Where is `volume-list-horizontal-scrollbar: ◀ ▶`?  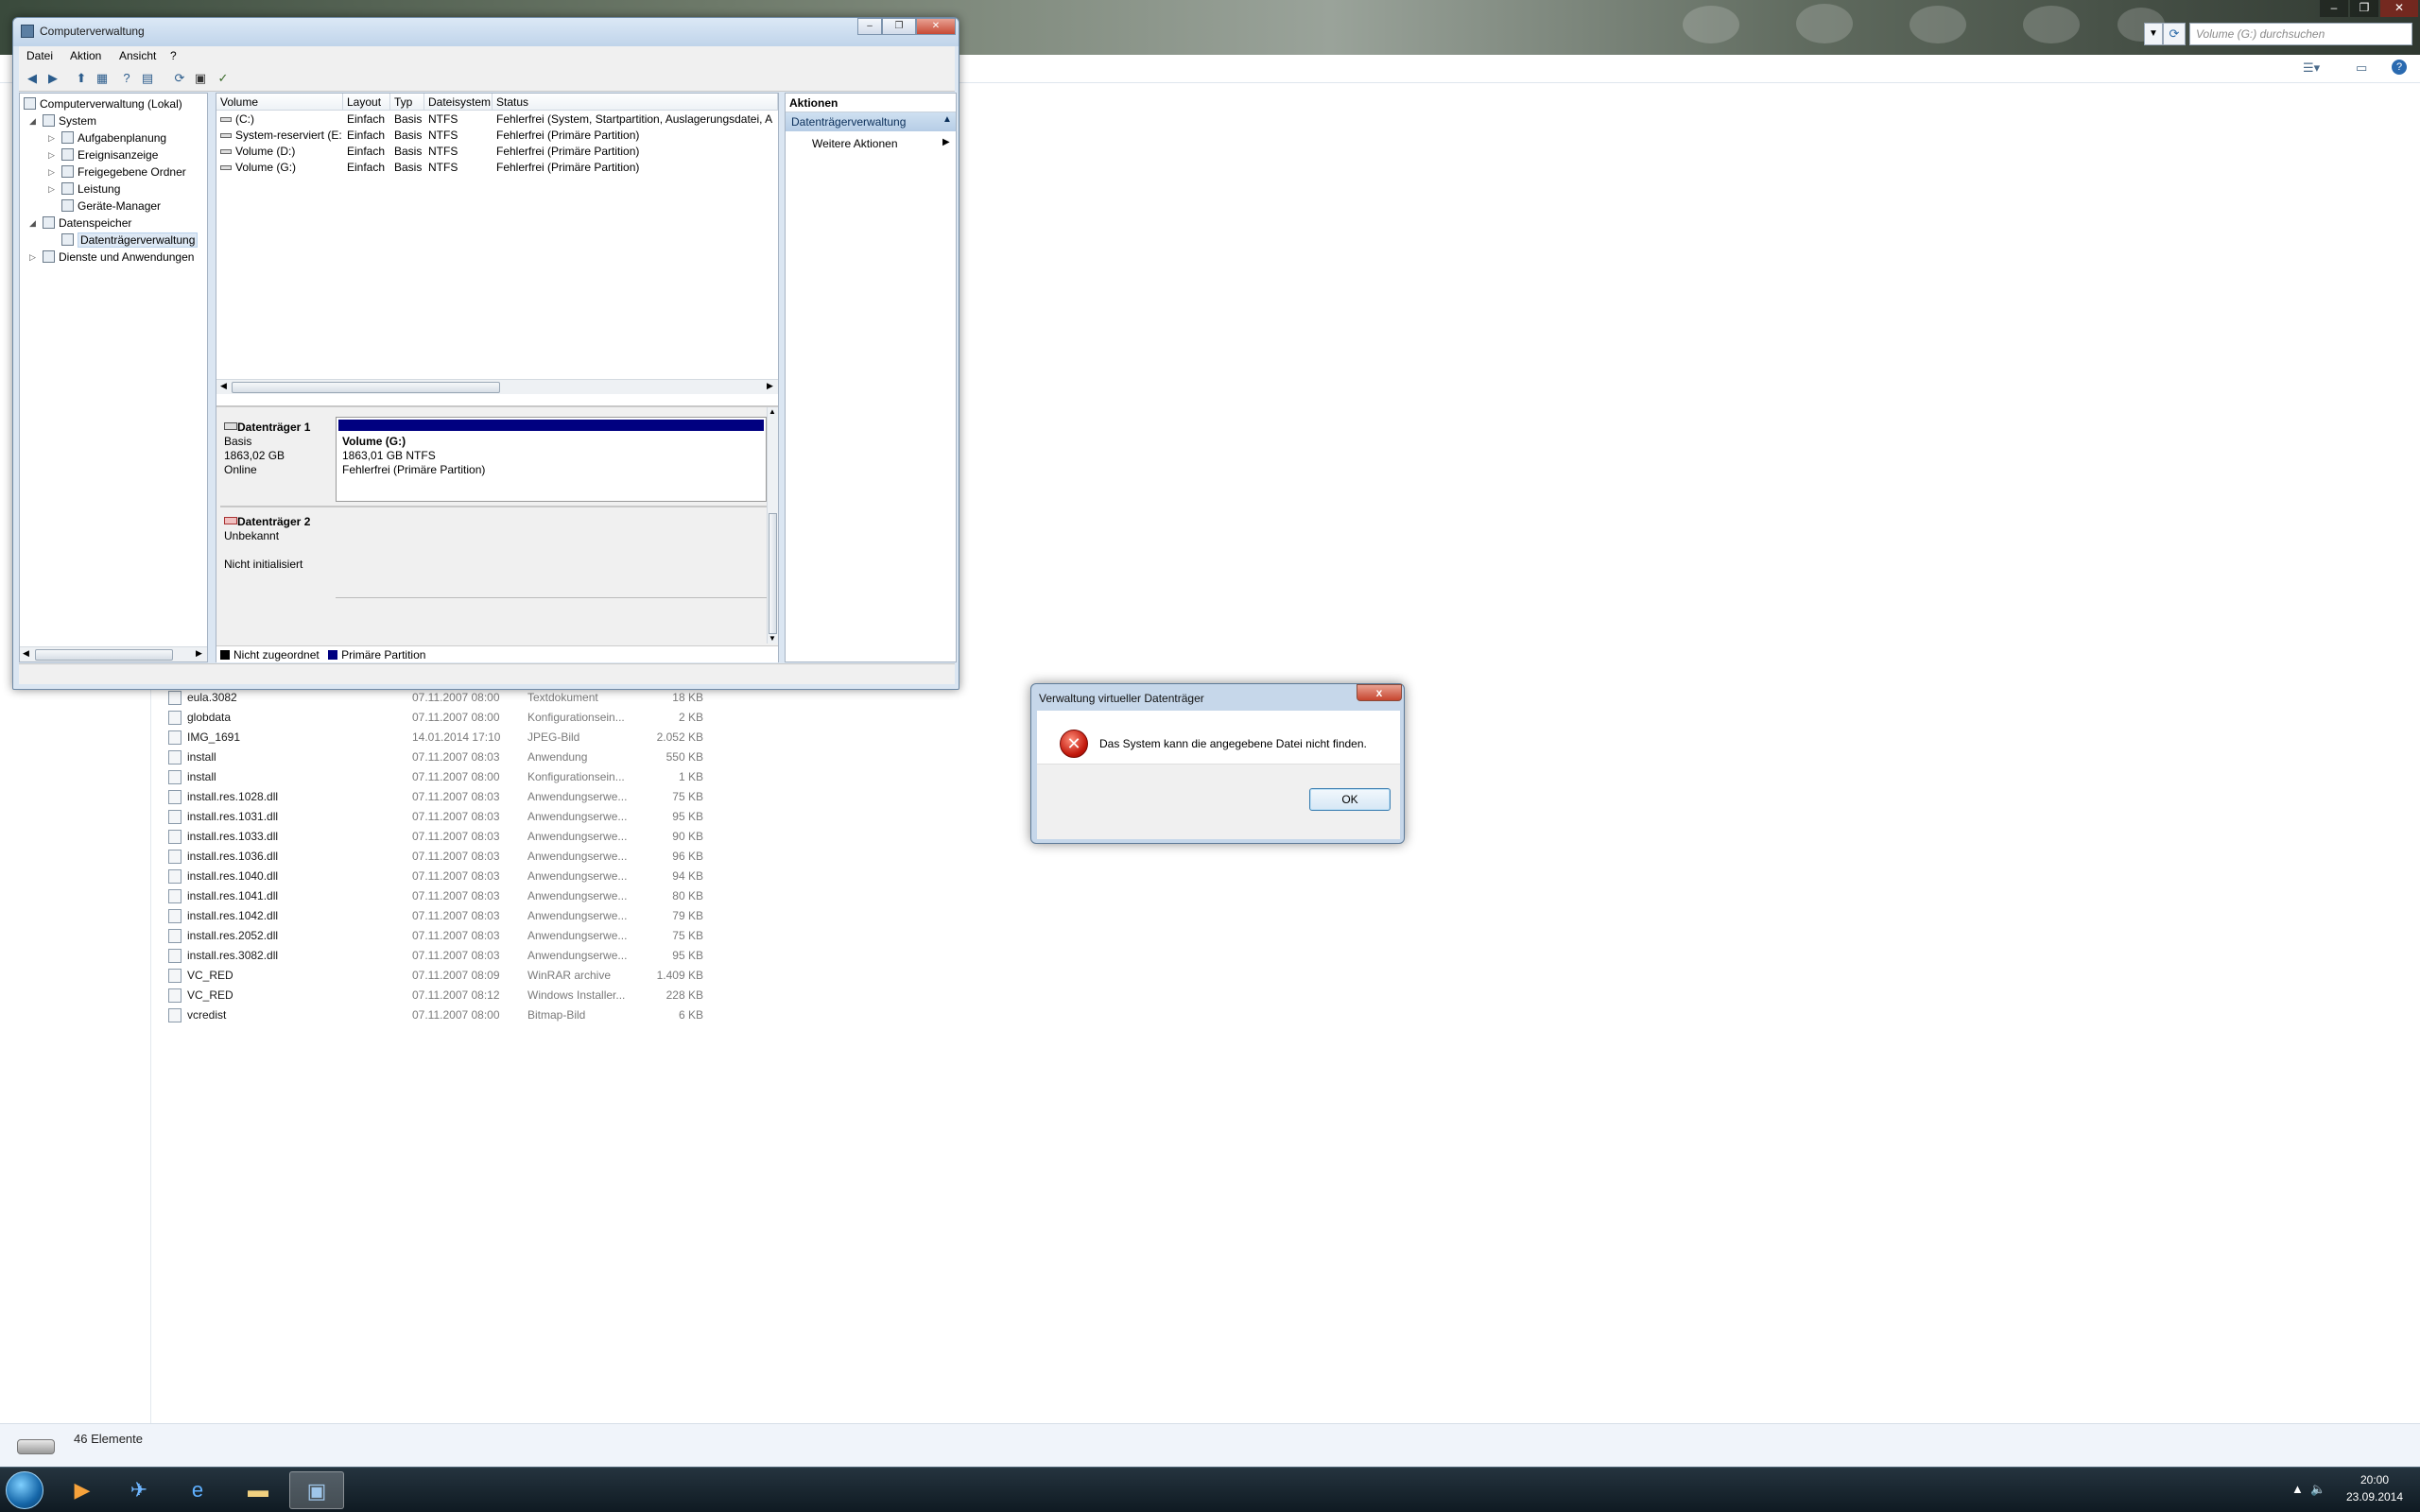 volume-list-horizontal-scrollbar: ◀ ▶ is located at coordinates (497, 386).